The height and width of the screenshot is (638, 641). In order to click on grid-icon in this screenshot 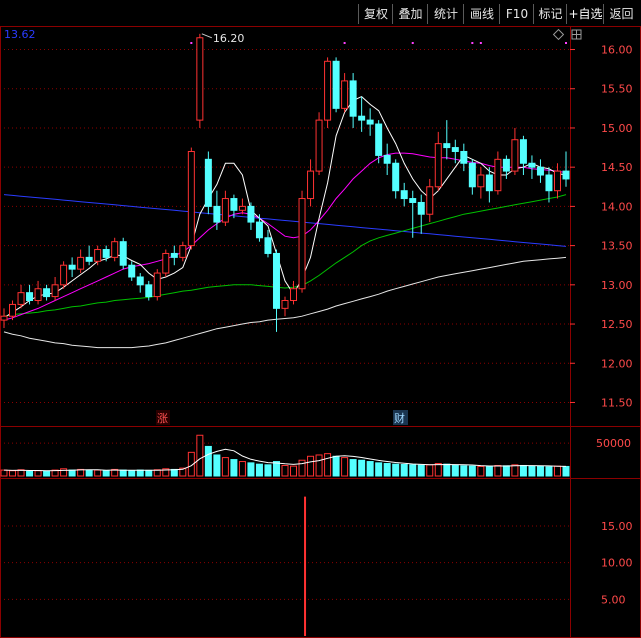, I will do `click(576, 34)`.